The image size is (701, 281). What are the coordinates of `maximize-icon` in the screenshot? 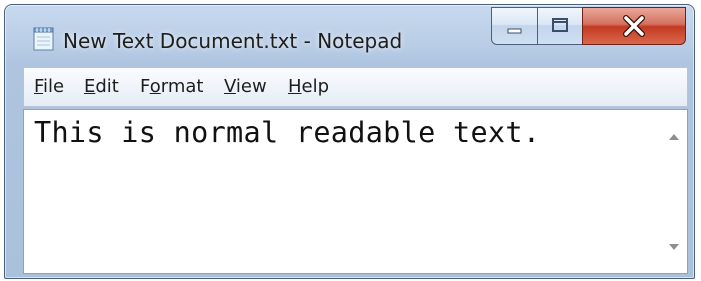 It's located at (560, 25).